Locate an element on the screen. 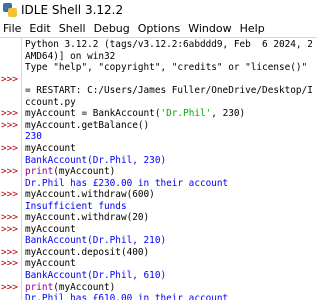  shell-line: Dr.Phil has £610.00 in their account is located at coordinates (158, 296).